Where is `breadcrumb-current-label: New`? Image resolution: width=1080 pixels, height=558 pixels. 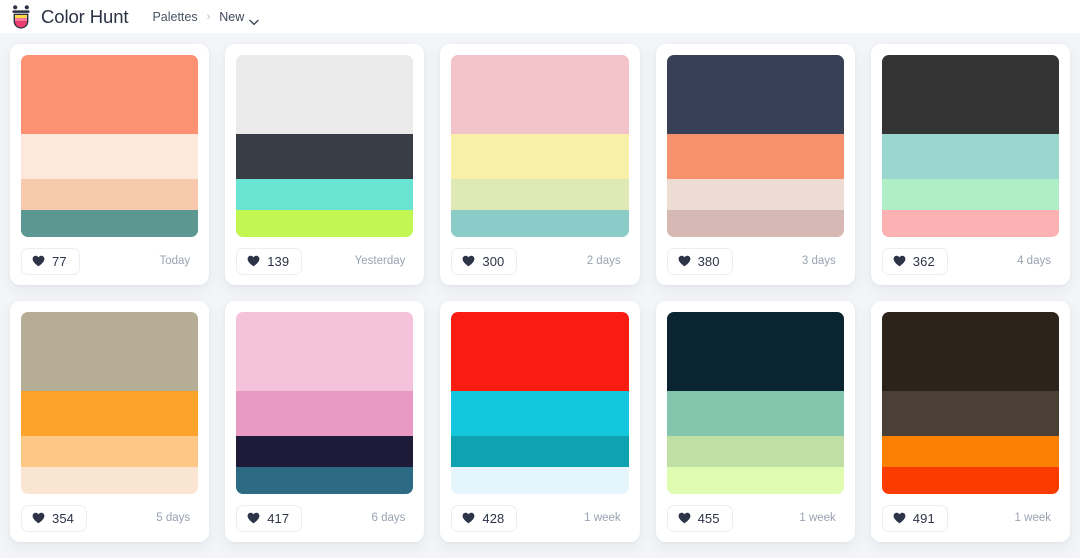
breadcrumb-current-label: New is located at coordinates (232, 16).